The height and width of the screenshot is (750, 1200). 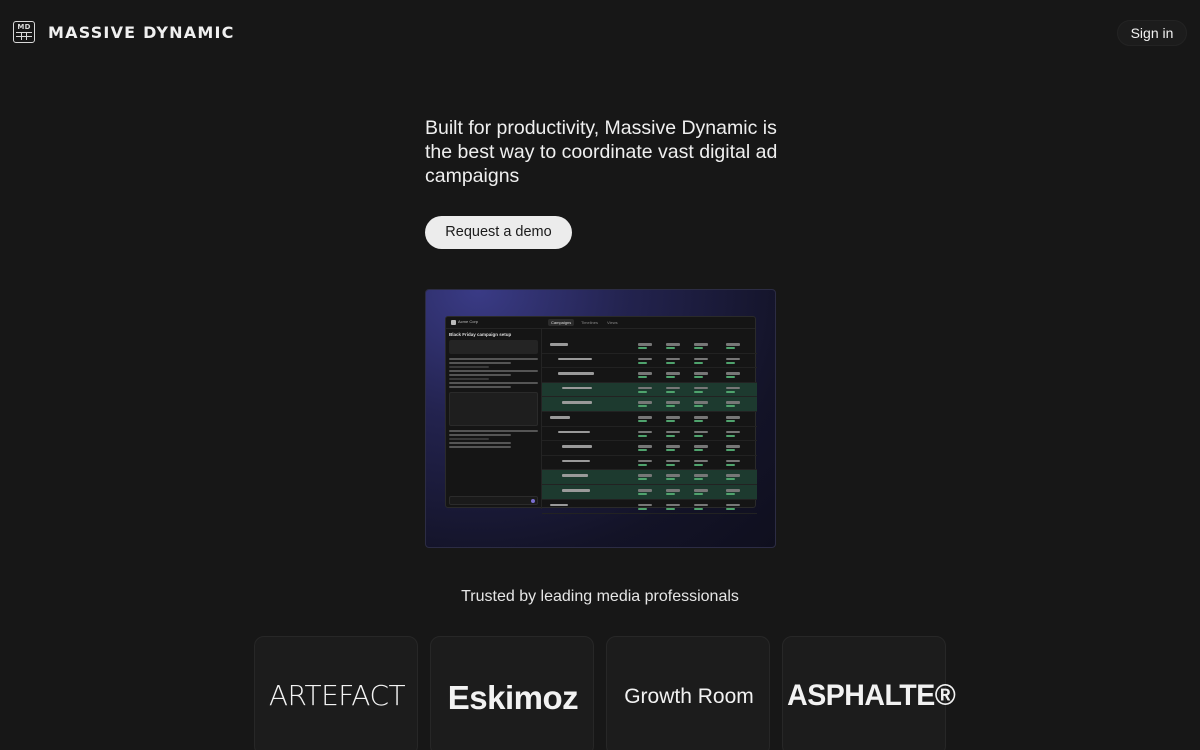 I want to click on md-grid-logo-icon: MD, so click(x=24, y=32).